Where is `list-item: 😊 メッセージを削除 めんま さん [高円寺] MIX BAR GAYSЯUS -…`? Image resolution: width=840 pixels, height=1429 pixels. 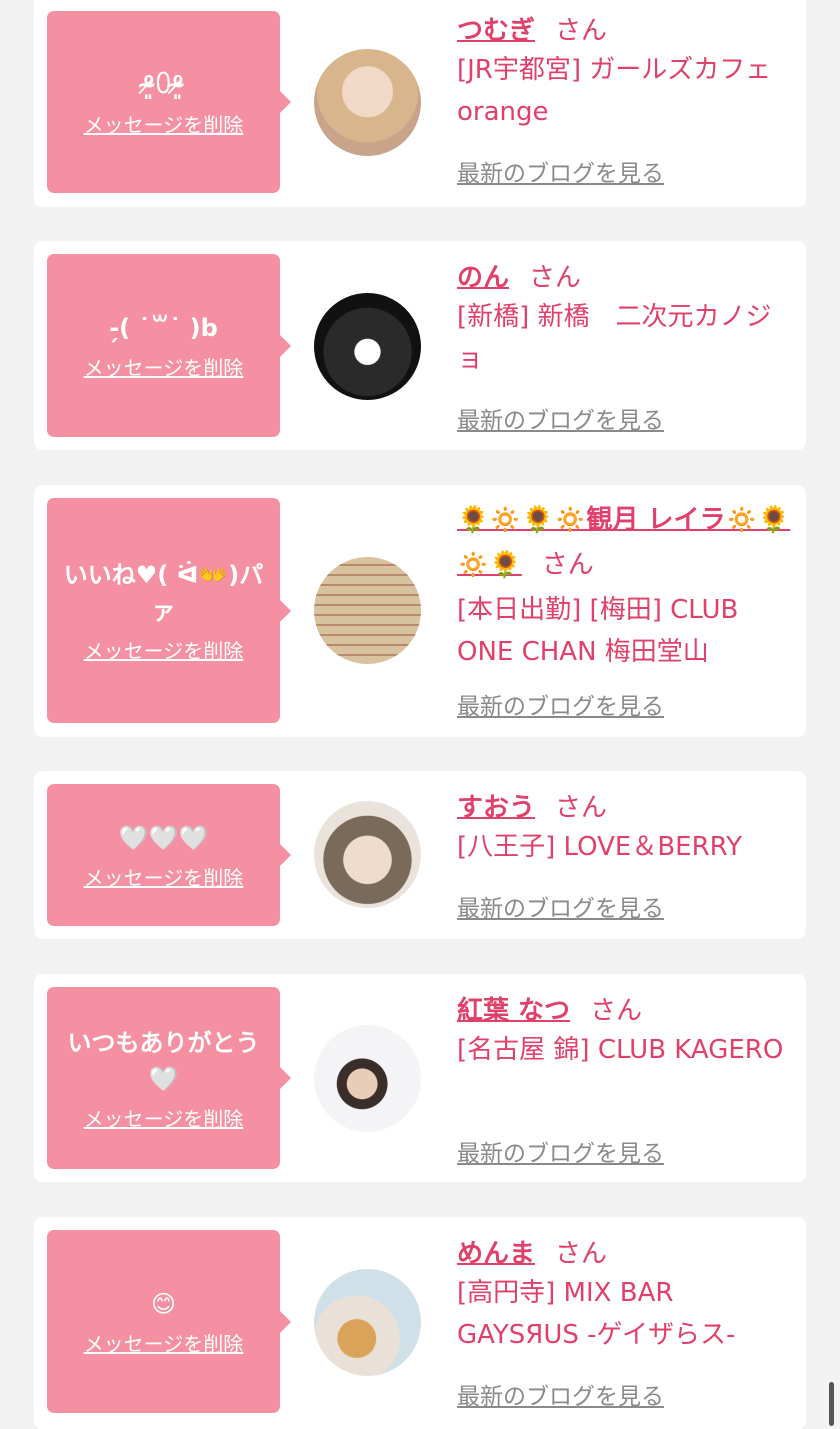
list-item: 😊 メッセージを削除 めんま さん [高円寺] MIX BAR GAYSЯUS -… is located at coordinates (420, 1323).